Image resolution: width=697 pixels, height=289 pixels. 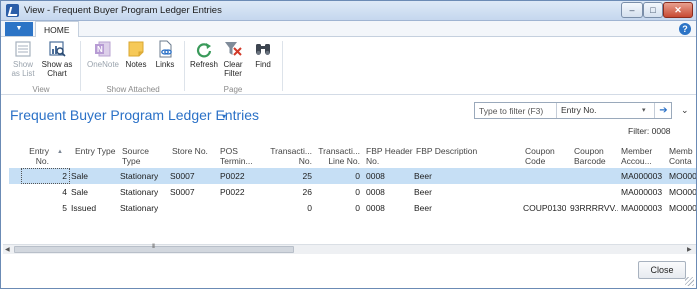 I want to click on column-header-fbp-header-no: FBP Header No., so click(x=389, y=156).